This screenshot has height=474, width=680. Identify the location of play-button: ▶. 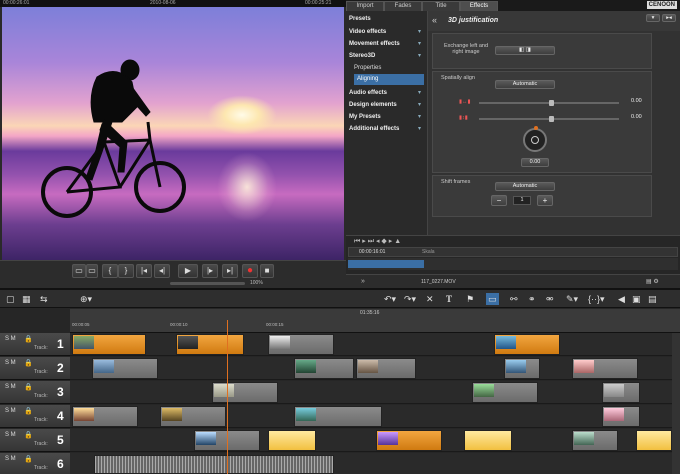
(188, 271).